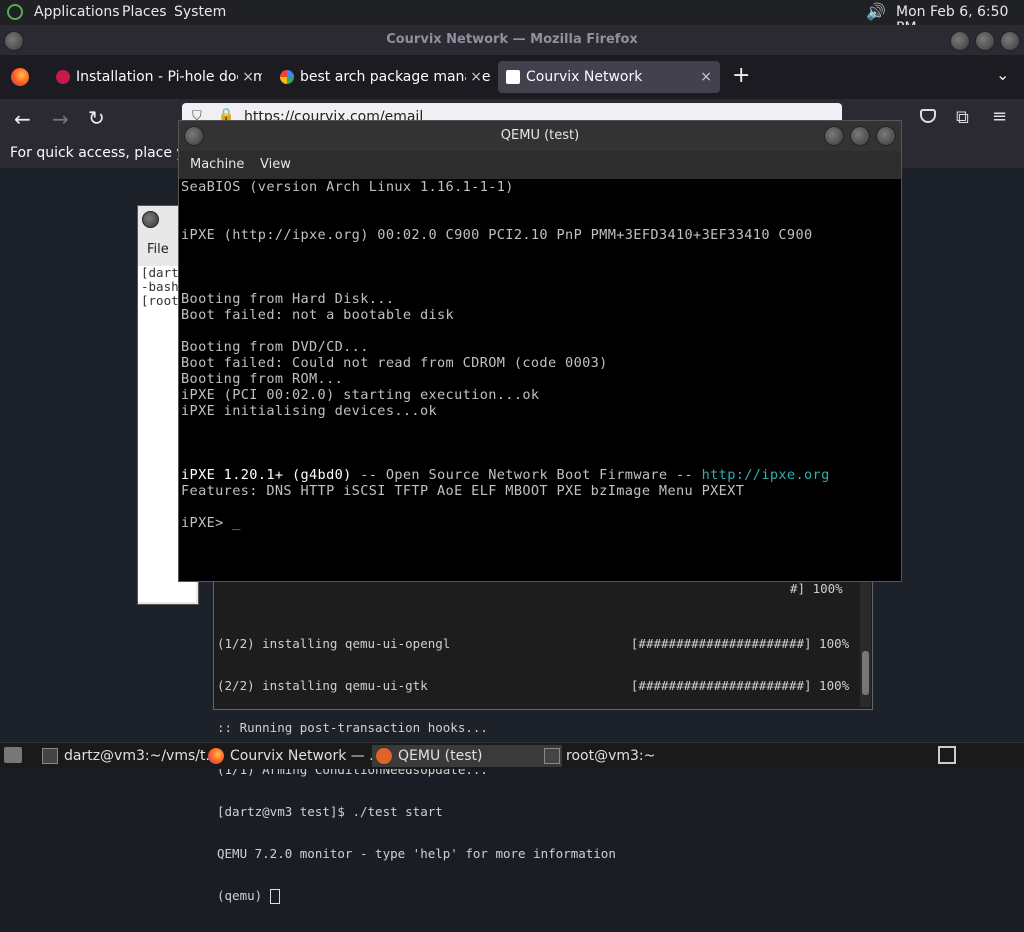 Image resolution: width=1024 pixels, height=932 pixels. What do you see at coordinates (876, 11) in the screenshot?
I see `volume-icon: 🔊` at bounding box center [876, 11].